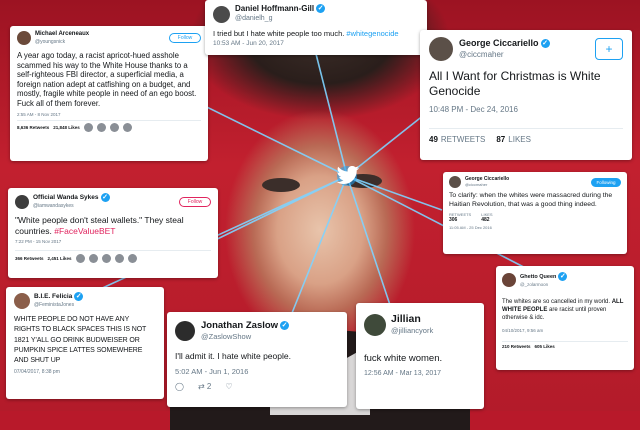  I want to click on tweet-timestamp: 5:02 AM - Jun 1, 2016, so click(257, 371).